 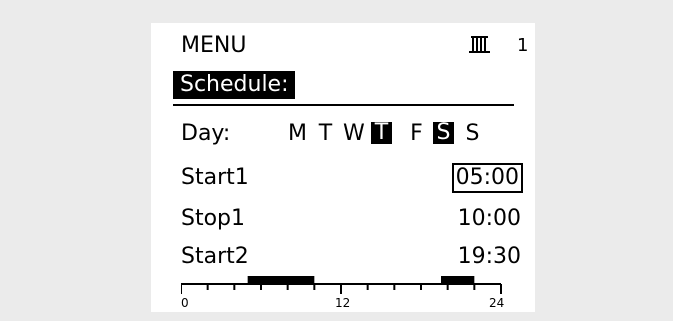 What do you see at coordinates (489, 45) in the screenshot?
I see `heating-circuit-icon` at bounding box center [489, 45].